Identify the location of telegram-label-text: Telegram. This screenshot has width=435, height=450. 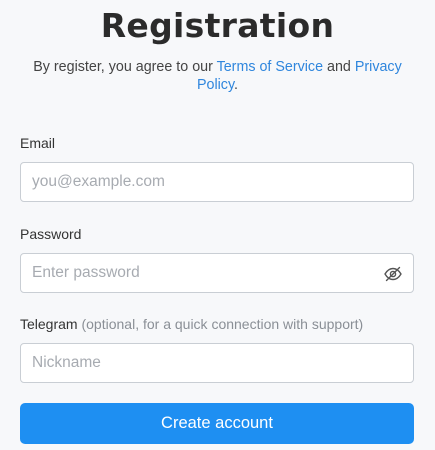
(49, 324).